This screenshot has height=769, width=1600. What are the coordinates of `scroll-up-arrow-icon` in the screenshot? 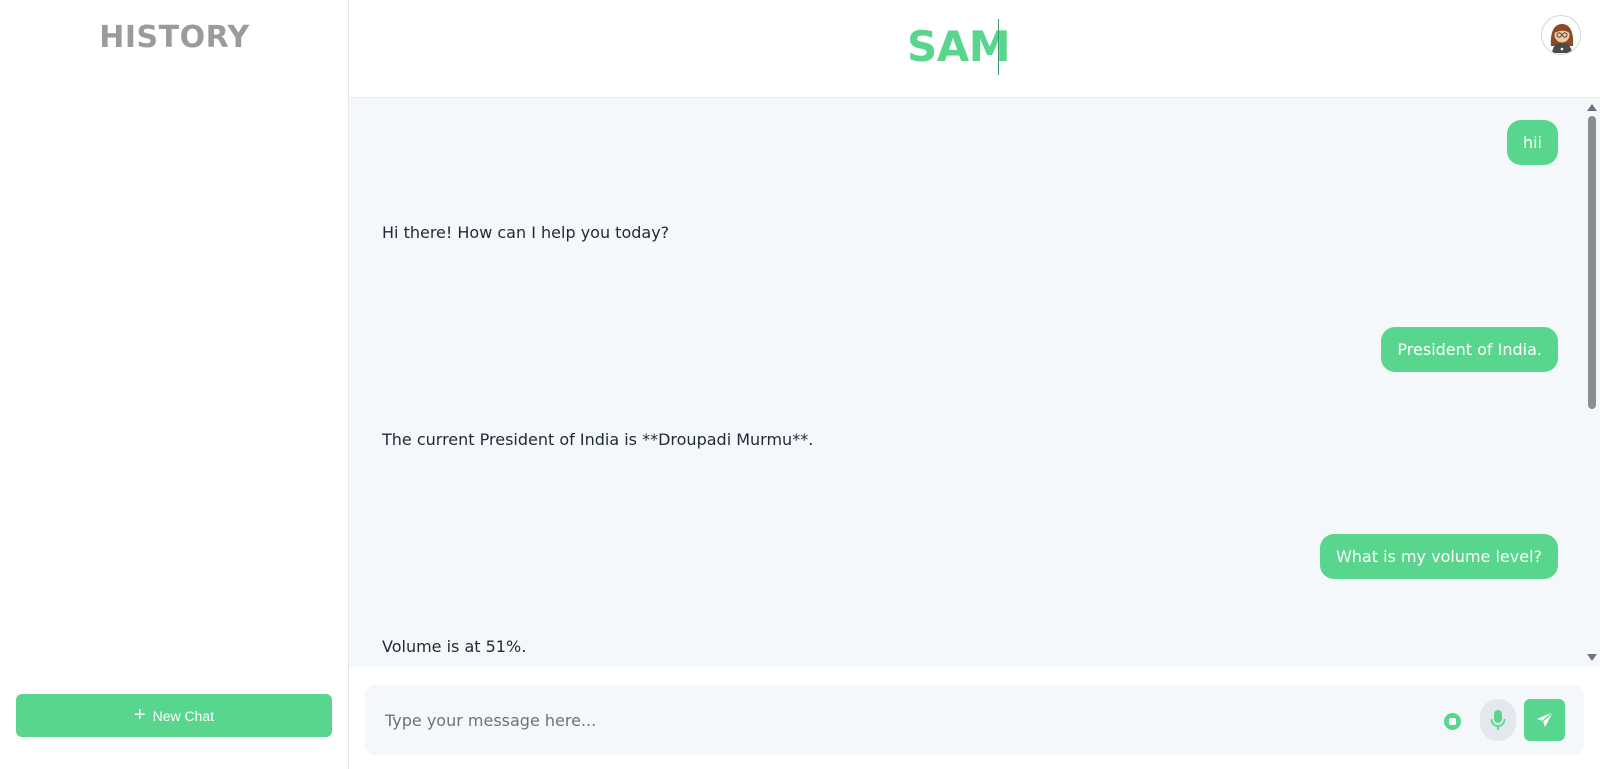 It's located at (1592, 107).